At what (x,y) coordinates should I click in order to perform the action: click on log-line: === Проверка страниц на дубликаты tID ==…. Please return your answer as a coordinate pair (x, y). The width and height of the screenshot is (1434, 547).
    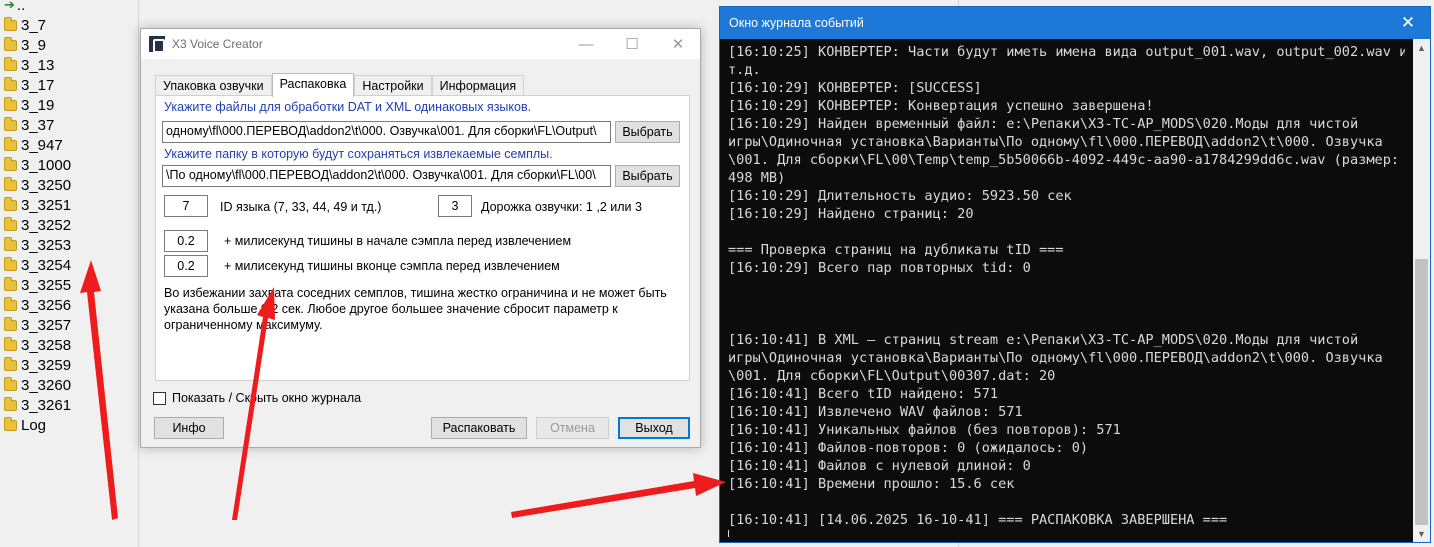
    Looking at the image, I should click on (896, 250).